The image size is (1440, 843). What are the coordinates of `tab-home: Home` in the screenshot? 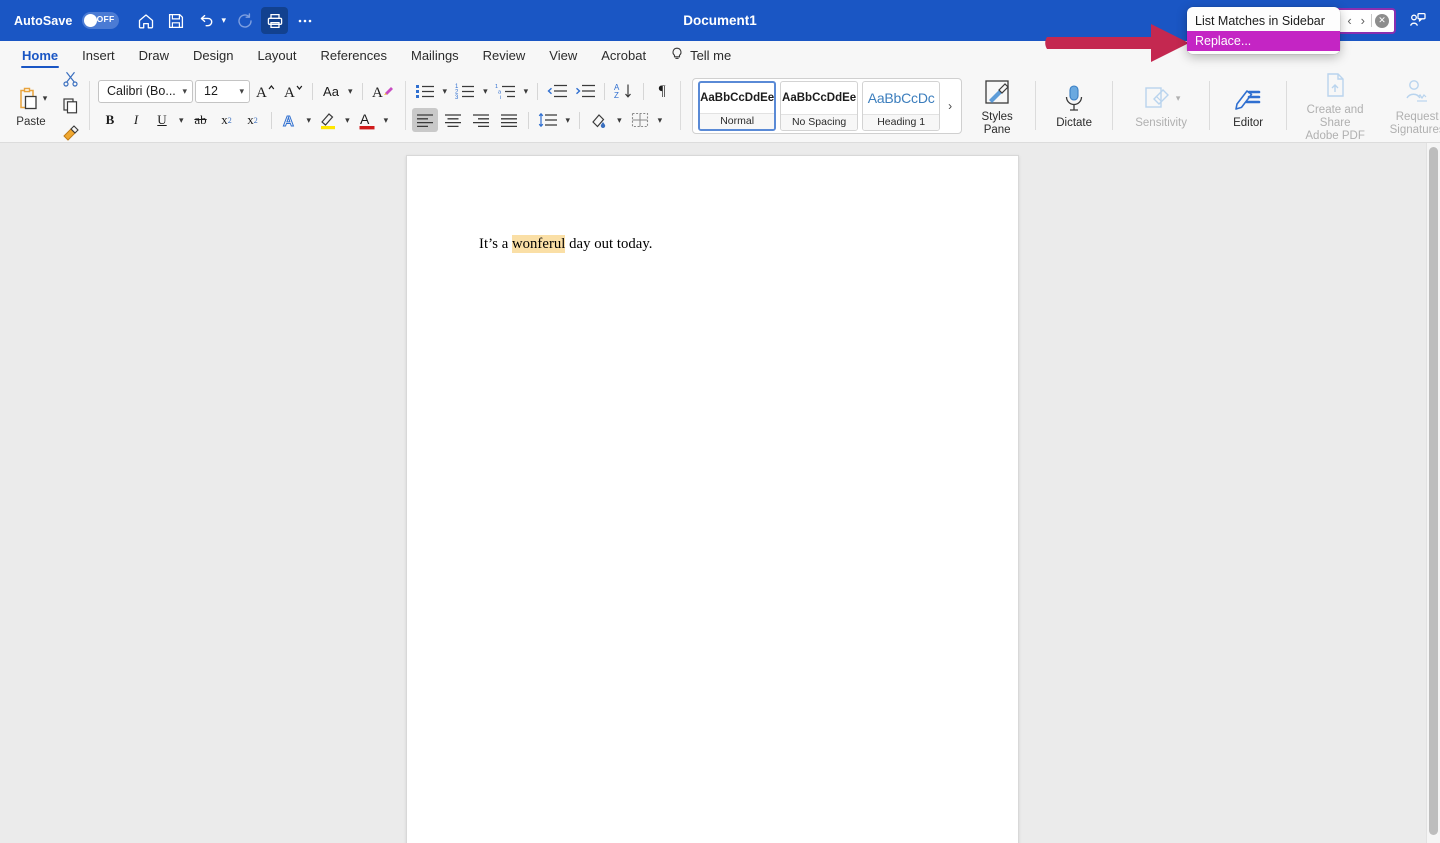 It's located at (40, 55).